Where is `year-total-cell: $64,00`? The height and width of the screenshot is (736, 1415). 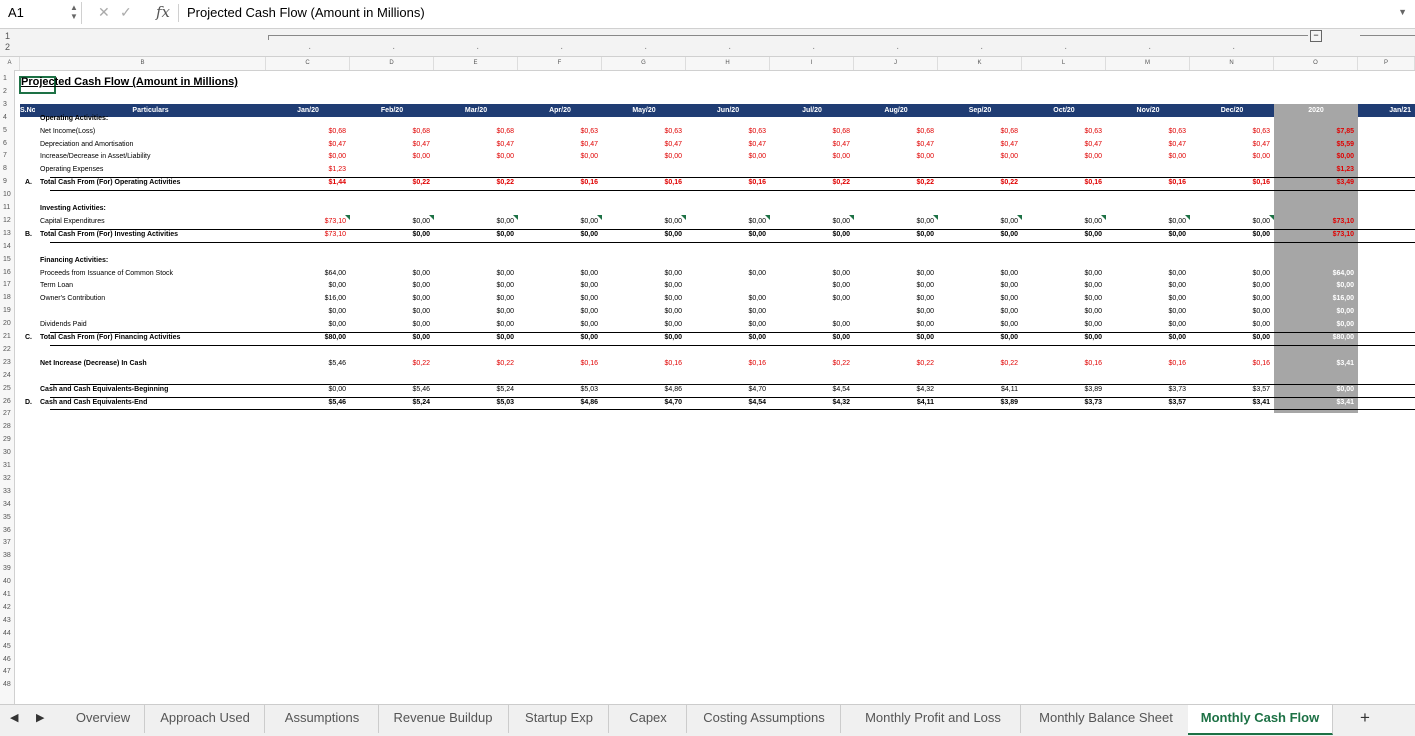
year-total-cell: $64,00 is located at coordinates (1314, 274).